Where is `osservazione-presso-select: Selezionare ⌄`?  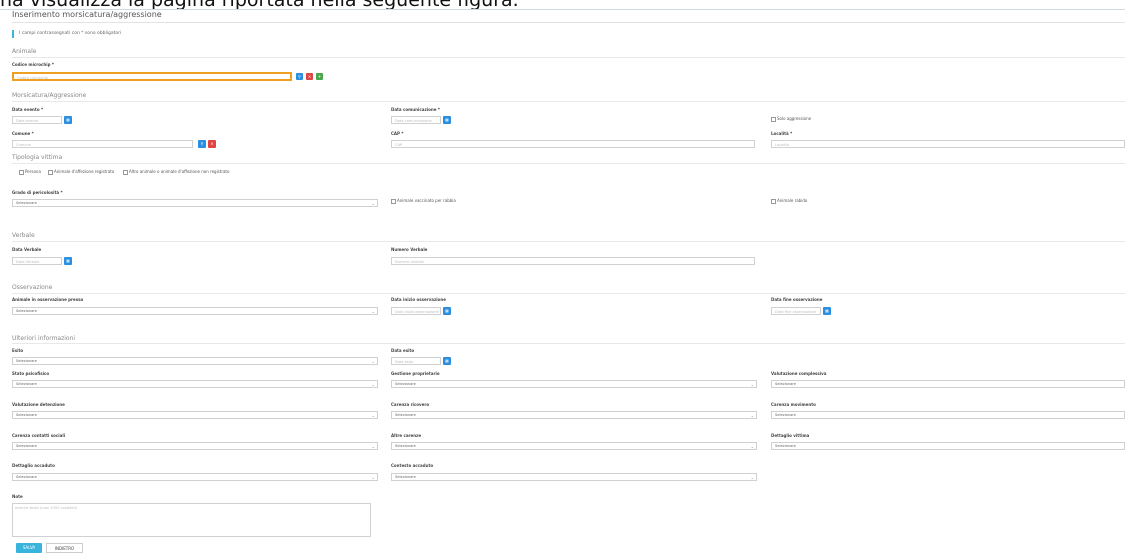
osservazione-presso-select: Selezionare ⌄ is located at coordinates (195, 311).